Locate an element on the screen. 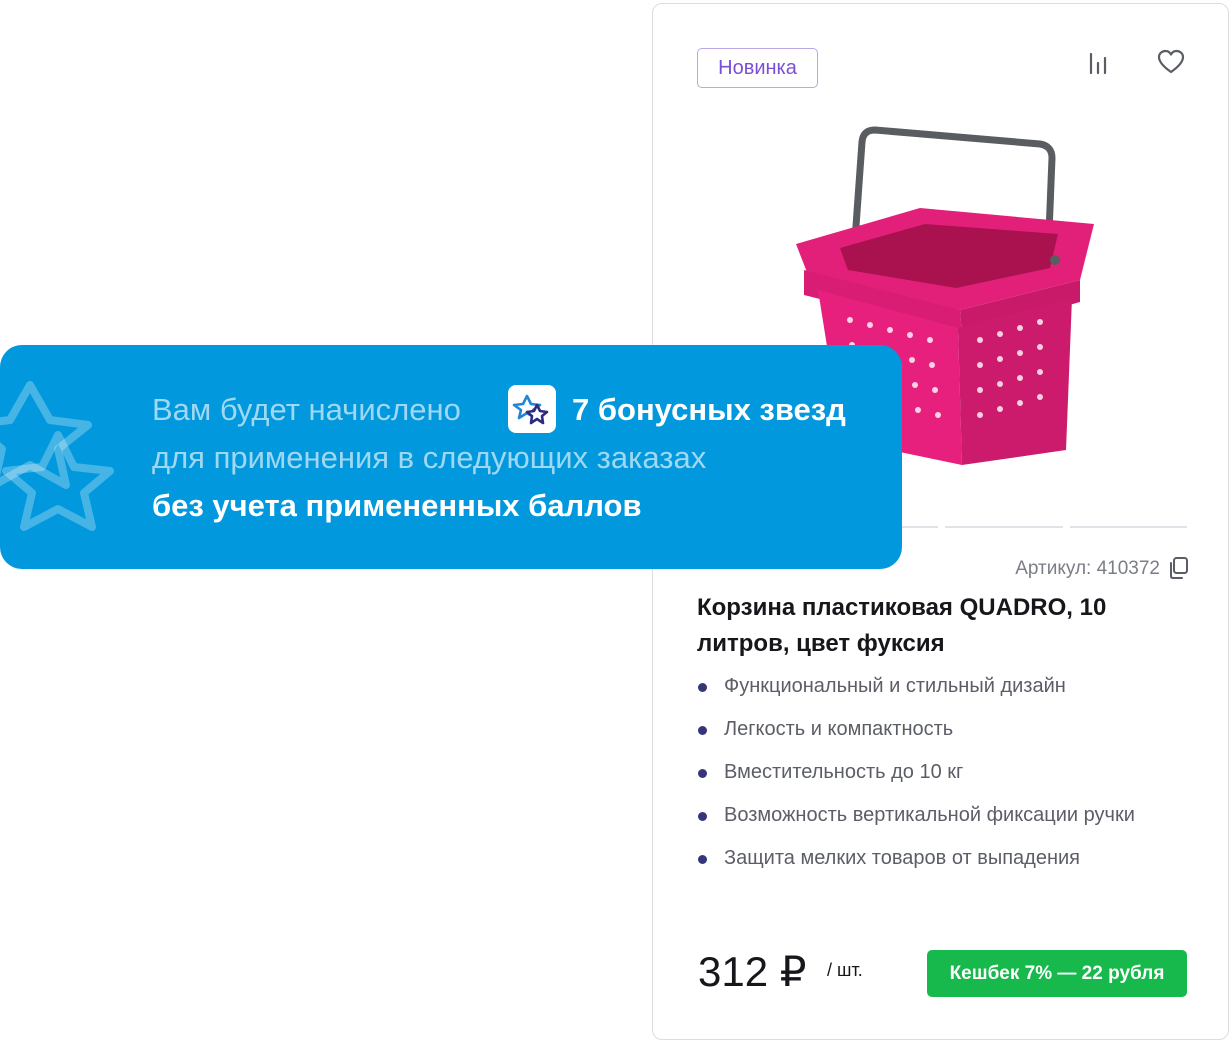 The width and height of the screenshot is (1232, 1042). compare-button is located at coordinates (1098, 63).